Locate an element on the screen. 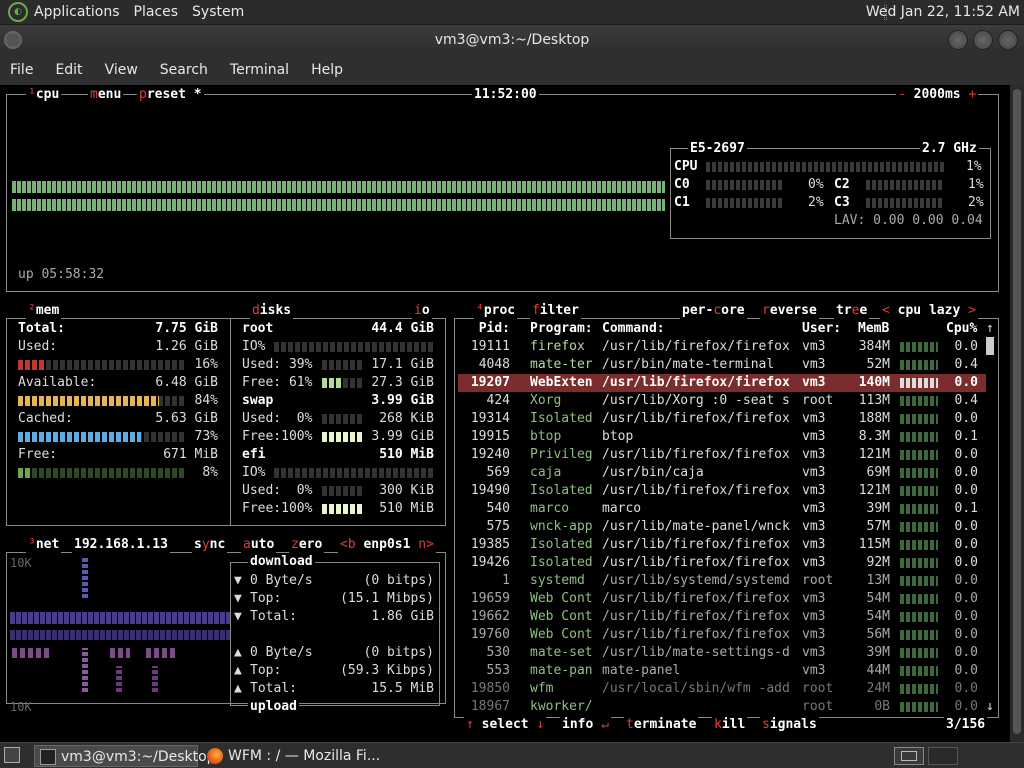 The height and width of the screenshot is (768, 1024). select-button: ↑ select ↓ is located at coordinates (505, 725).